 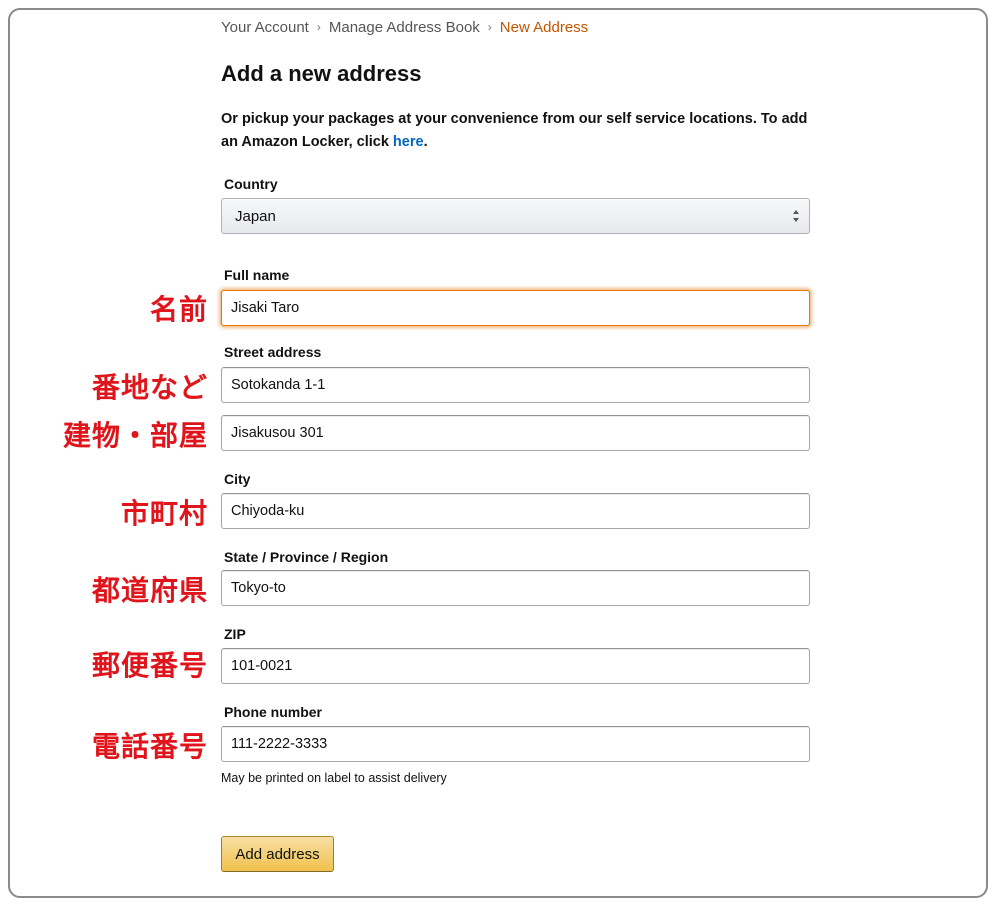 I want to click on intro-suffix: ., so click(x=425, y=142).